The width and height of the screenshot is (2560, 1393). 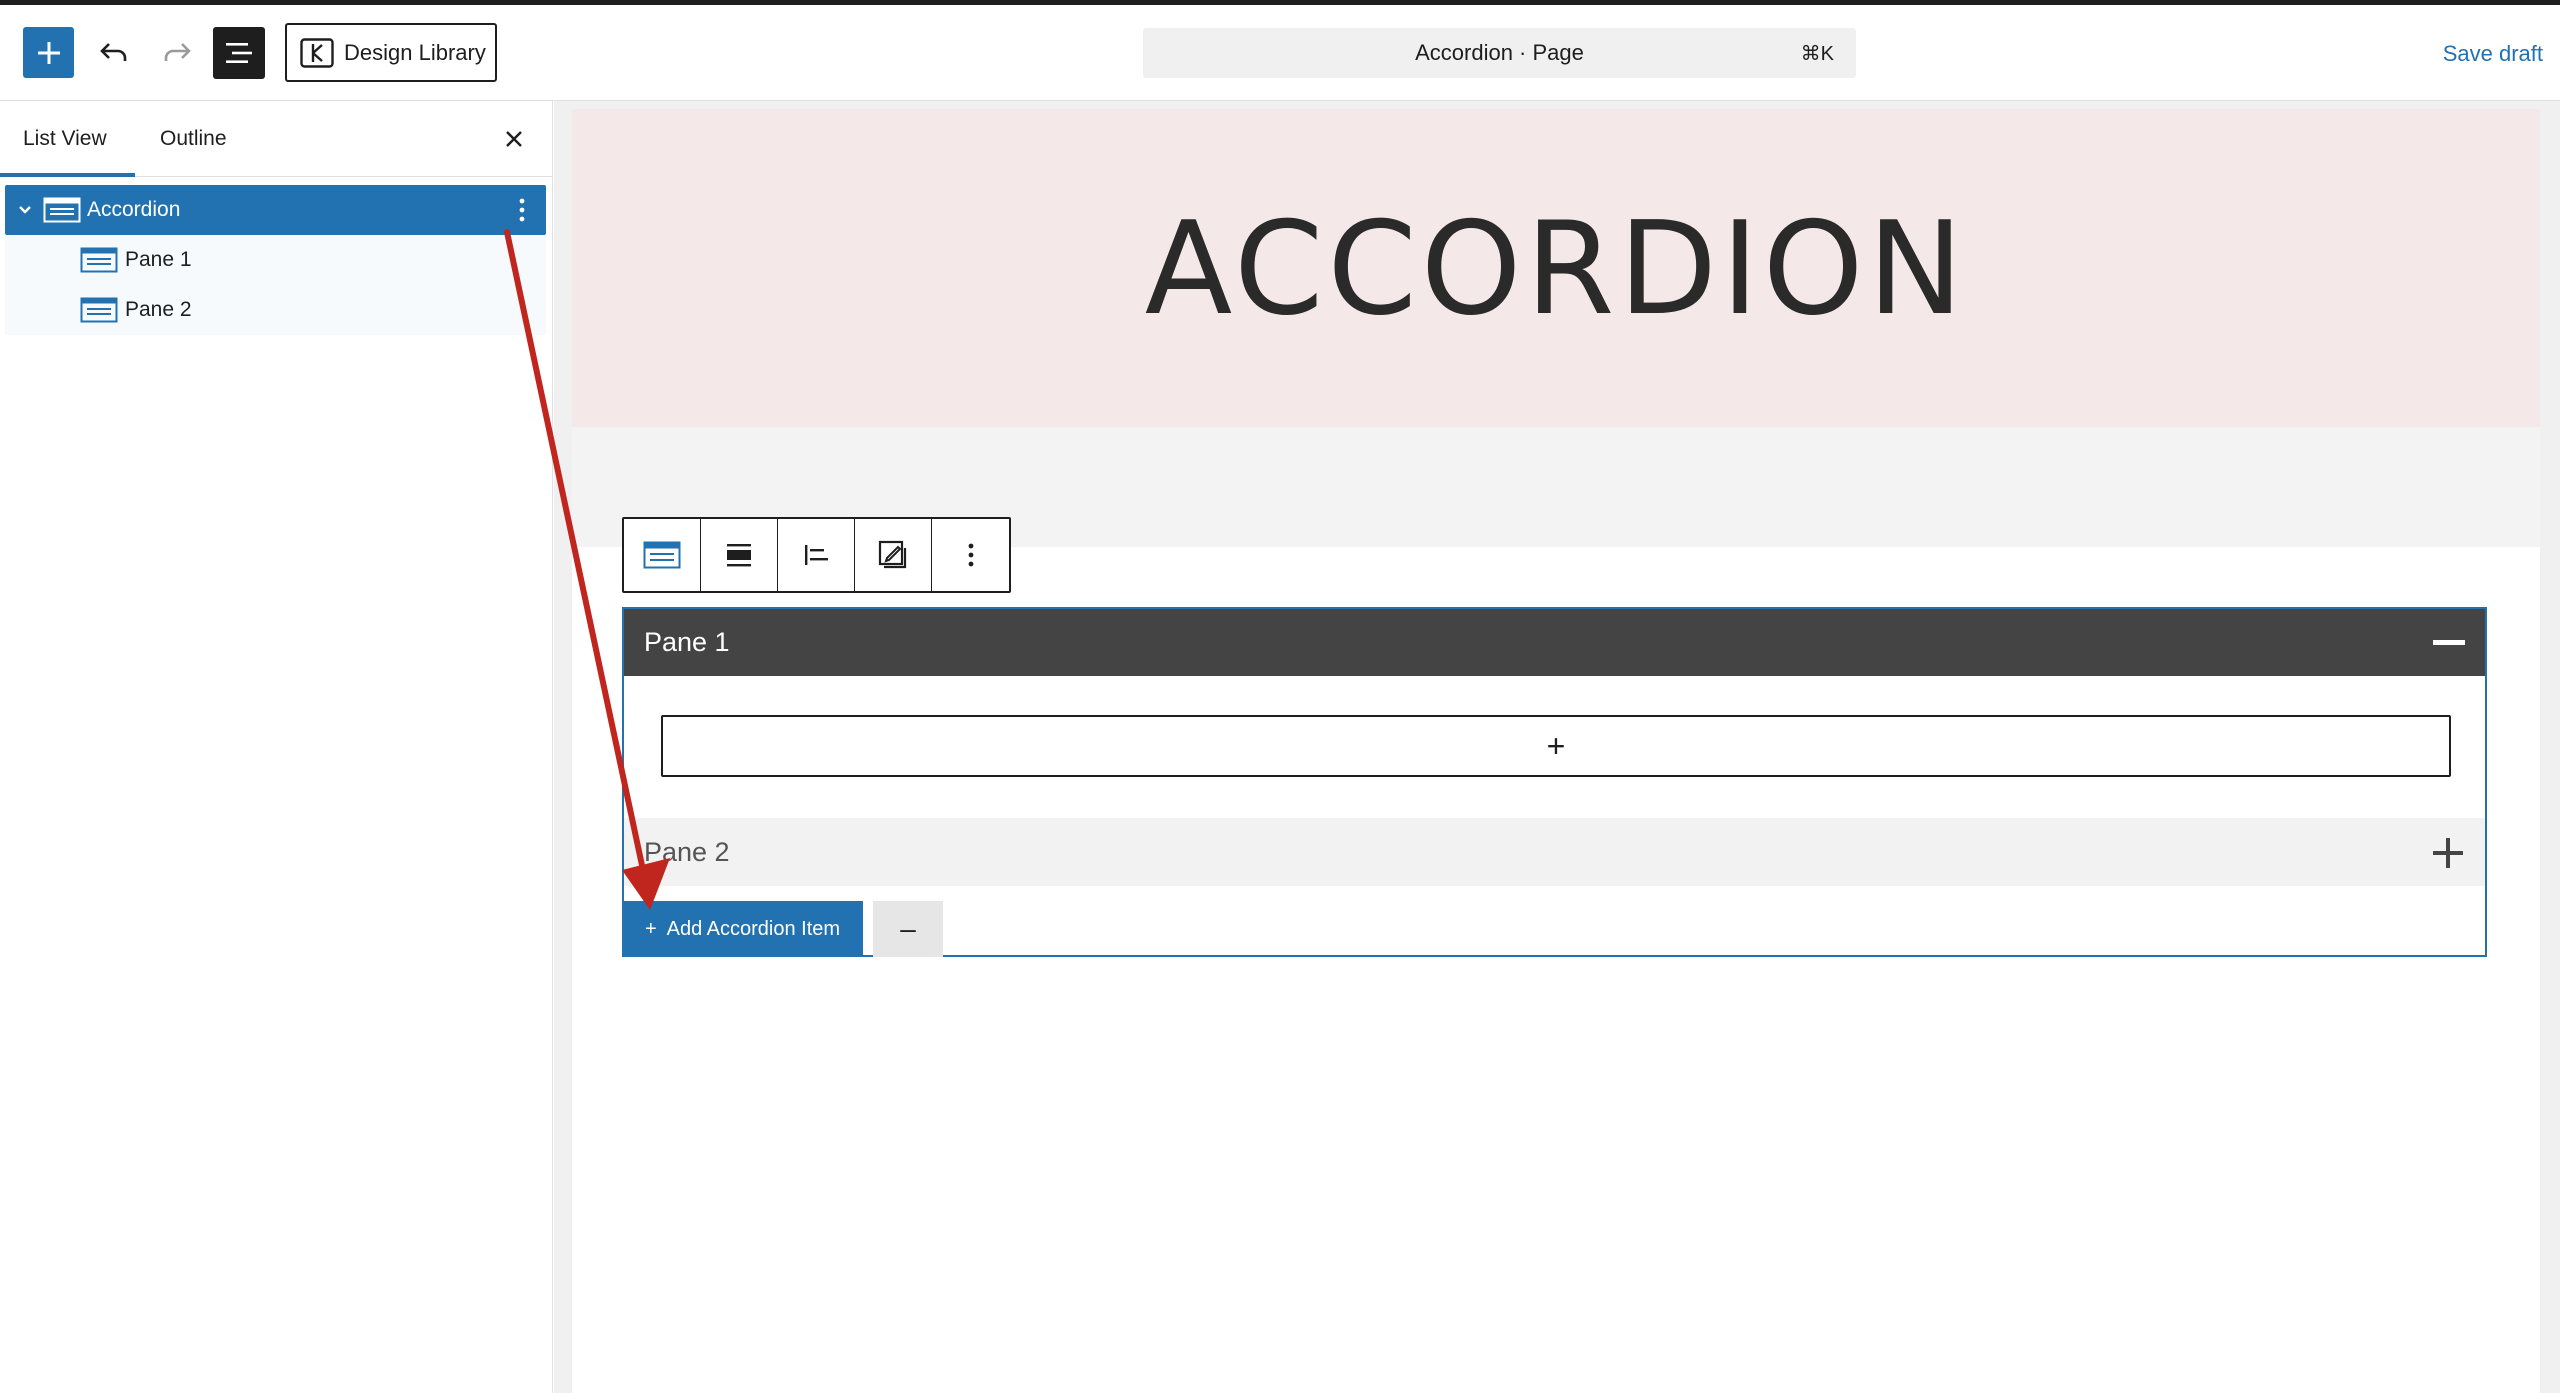 What do you see at coordinates (1554, 852) in the screenshot?
I see `pane-2-header: Pane 2` at bounding box center [1554, 852].